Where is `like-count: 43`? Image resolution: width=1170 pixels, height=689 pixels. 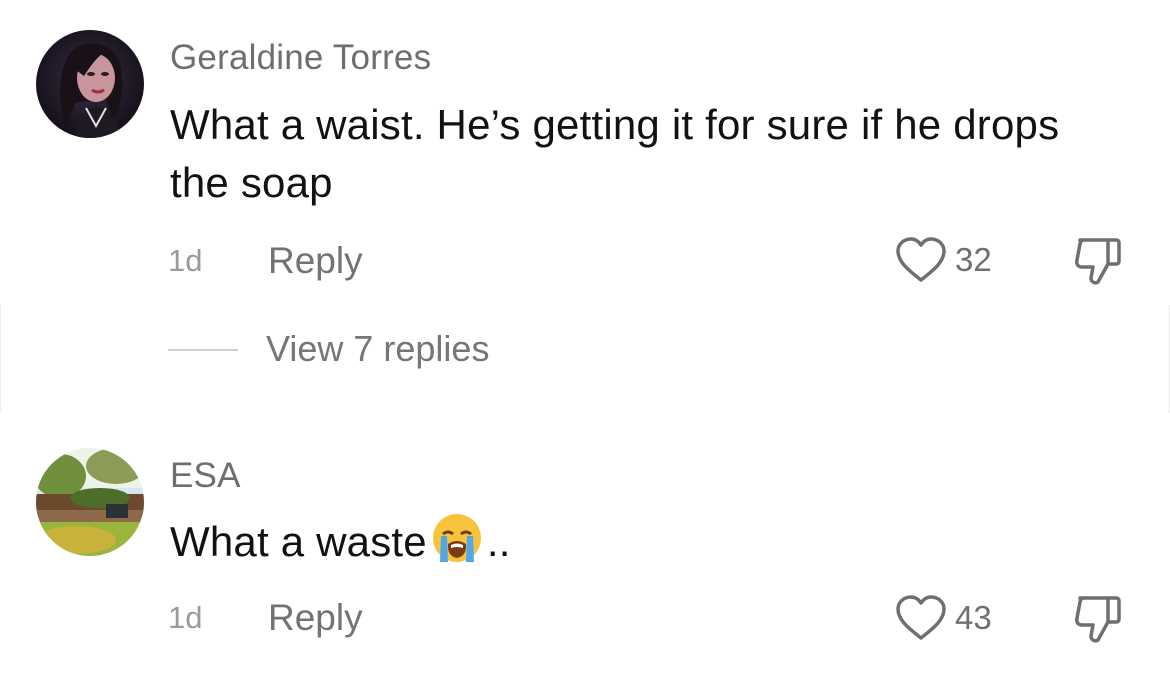 like-count: 43 is located at coordinates (973, 617).